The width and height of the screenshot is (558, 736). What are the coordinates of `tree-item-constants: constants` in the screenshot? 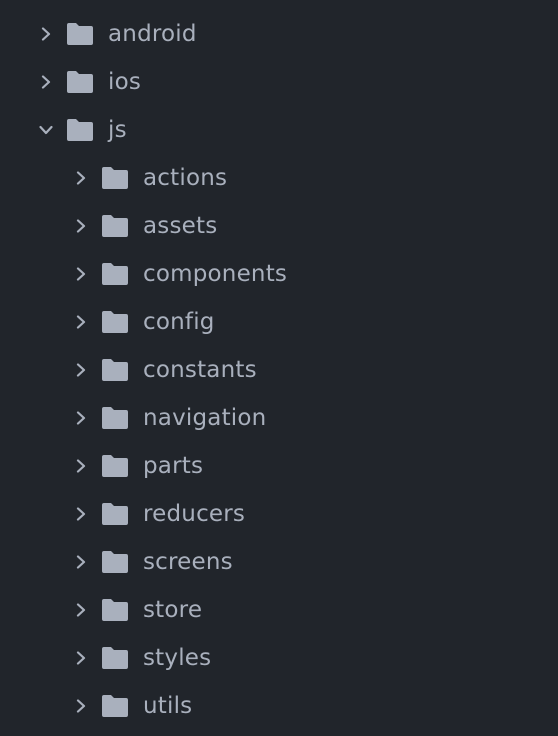 It's located at (279, 370).